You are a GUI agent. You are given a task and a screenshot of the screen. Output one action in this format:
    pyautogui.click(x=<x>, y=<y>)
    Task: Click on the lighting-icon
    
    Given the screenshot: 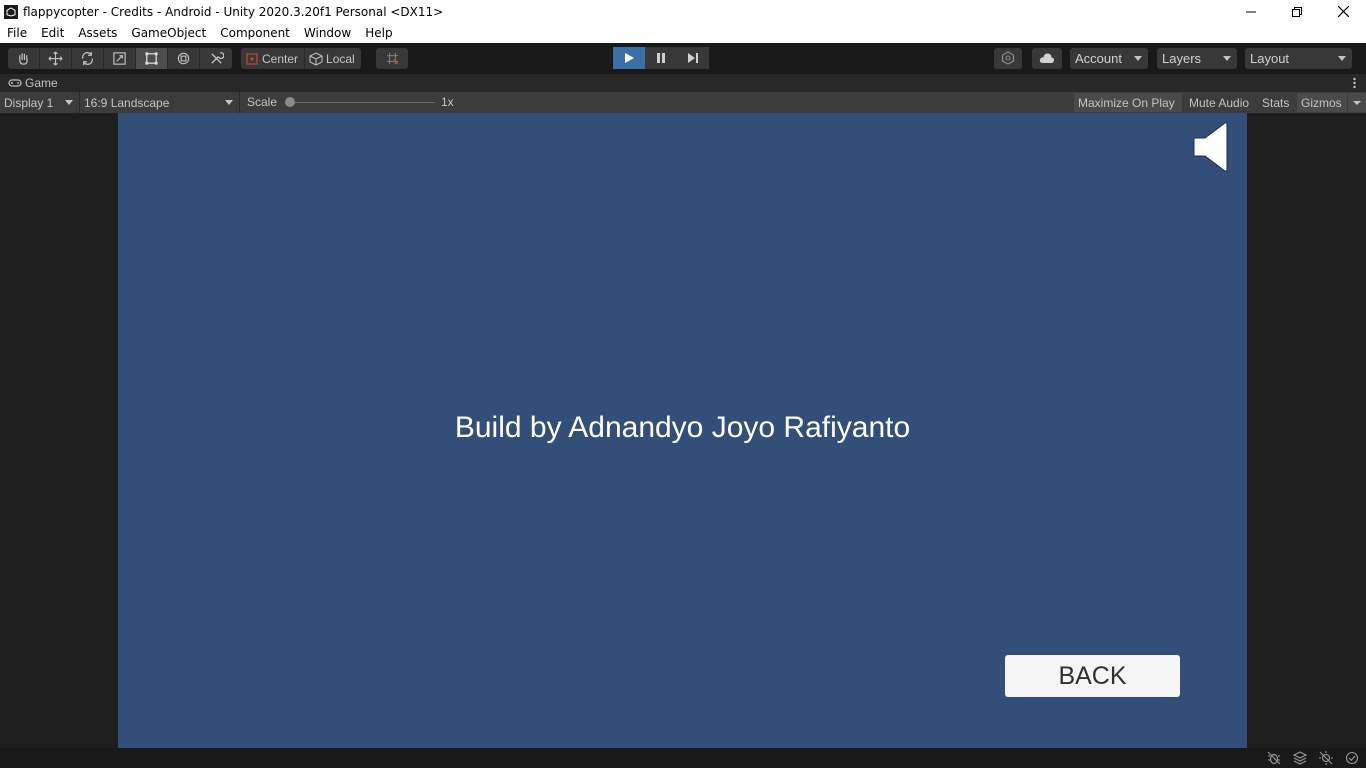 What is the action you would take?
    pyautogui.click(x=1326, y=758)
    